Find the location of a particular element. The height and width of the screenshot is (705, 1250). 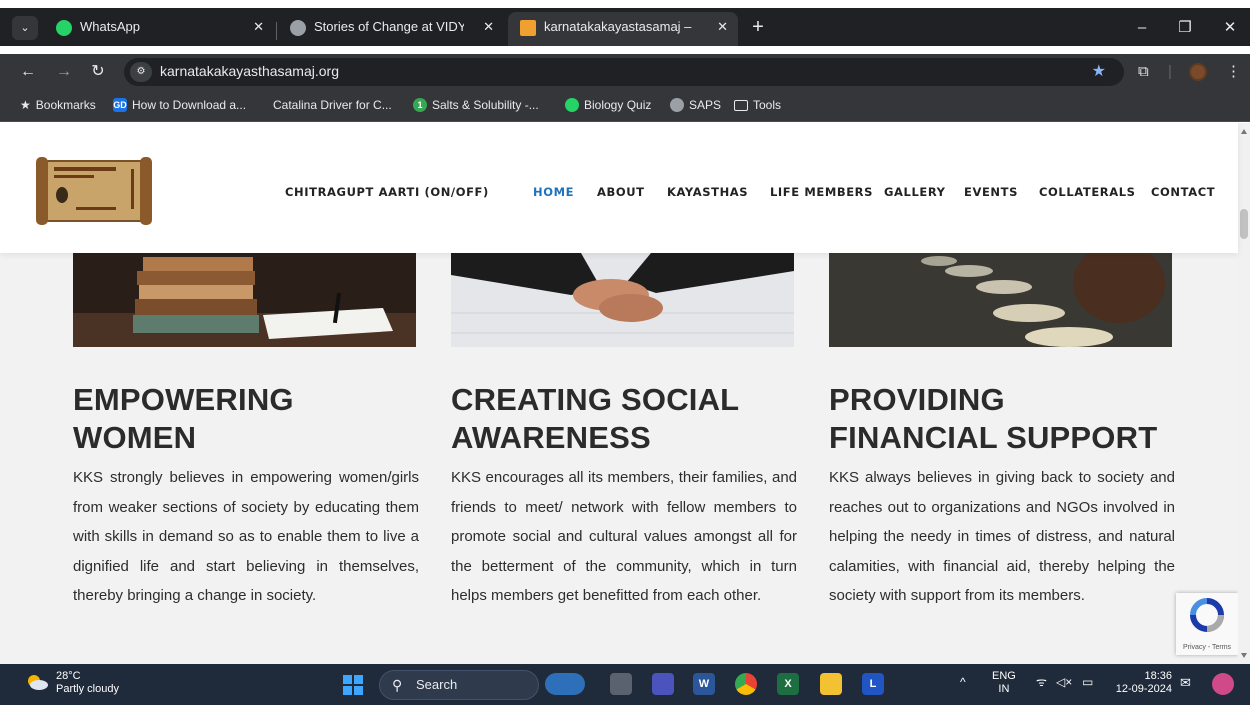

tab-divider is located at coordinates (276, 31).